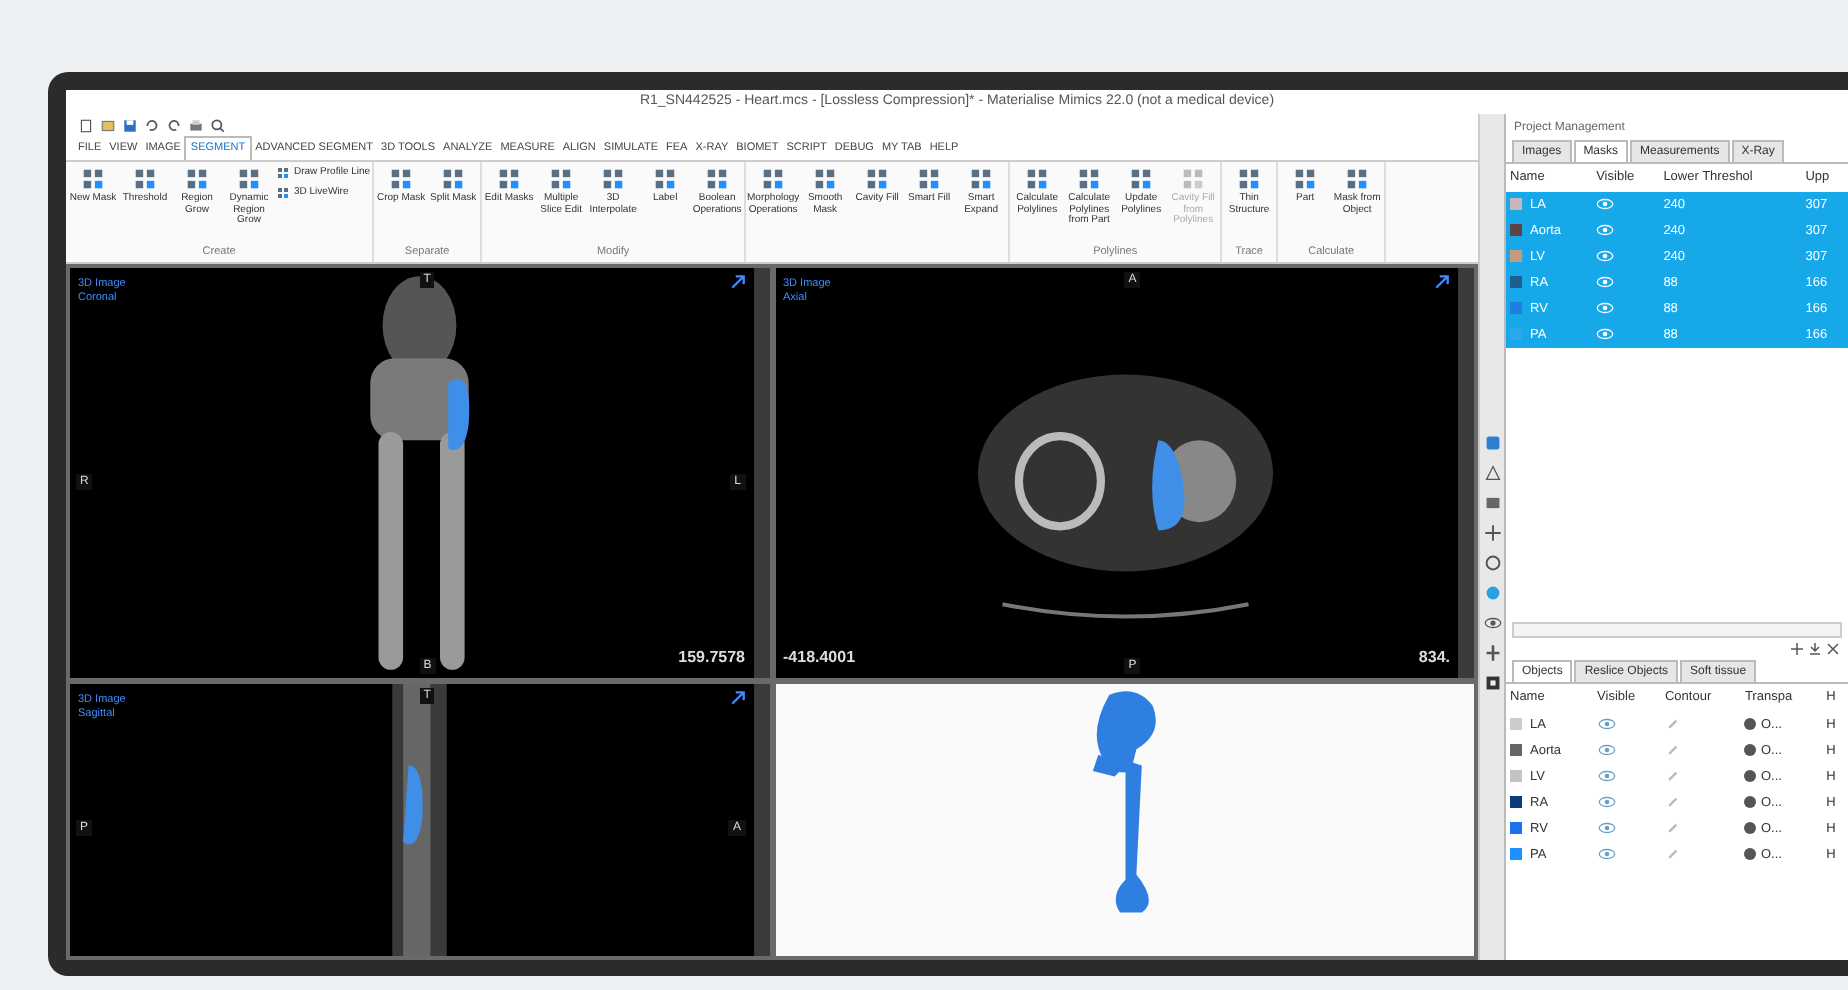 This screenshot has width=1848, height=990. Describe the element at coordinates (1492, 443) in the screenshot. I see `square-icon` at that location.